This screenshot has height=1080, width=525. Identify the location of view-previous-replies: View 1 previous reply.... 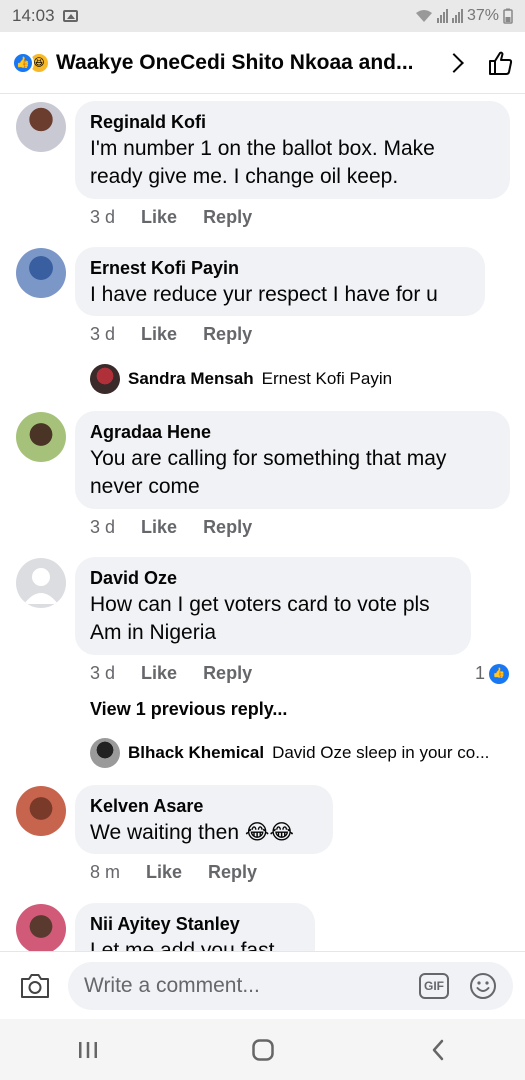
(188, 709).